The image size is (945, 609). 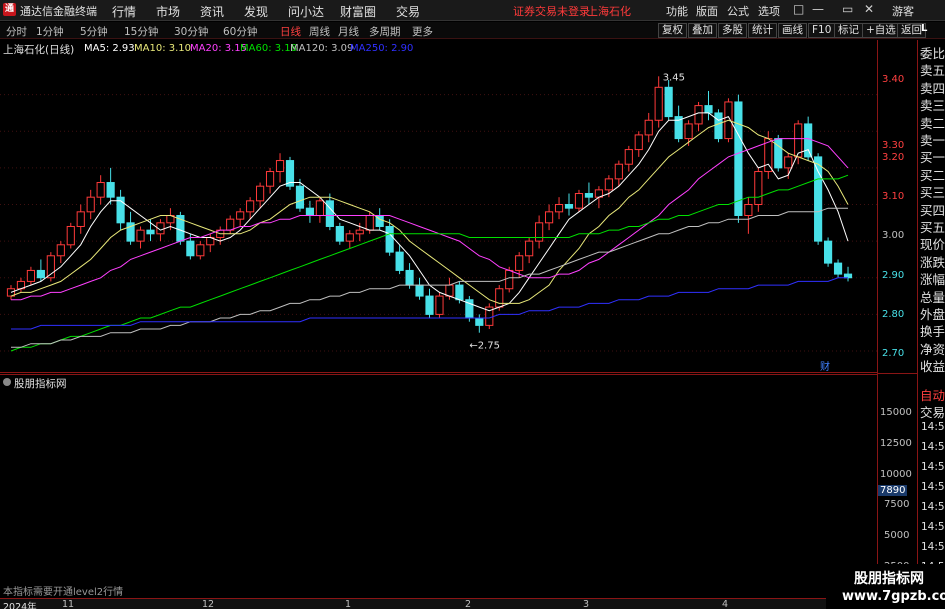 I want to click on close-icon: ✕, so click(x=869, y=9).